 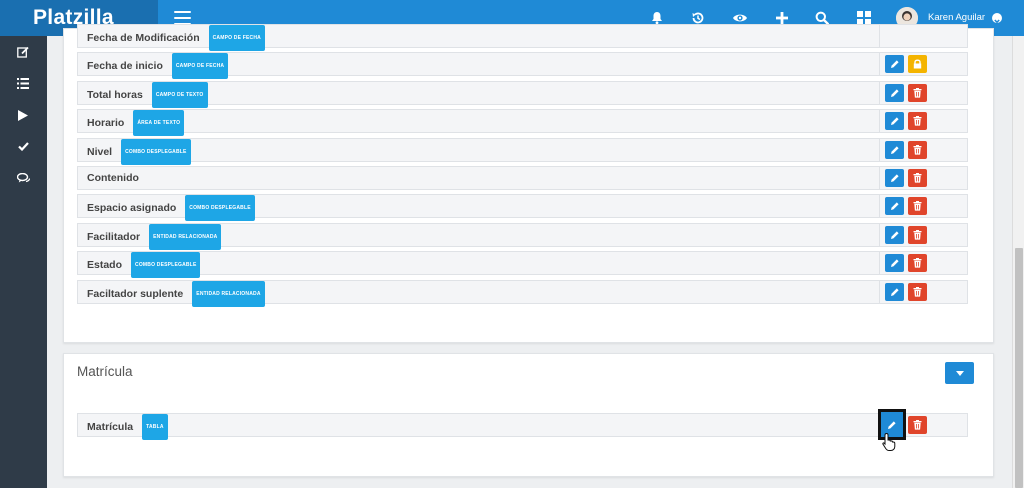 What do you see at coordinates (176, 38) in the screenshot?
I see `field-label: Fecha de Modificación CAMPO DE FECHA` at bounding box center [176, 38].